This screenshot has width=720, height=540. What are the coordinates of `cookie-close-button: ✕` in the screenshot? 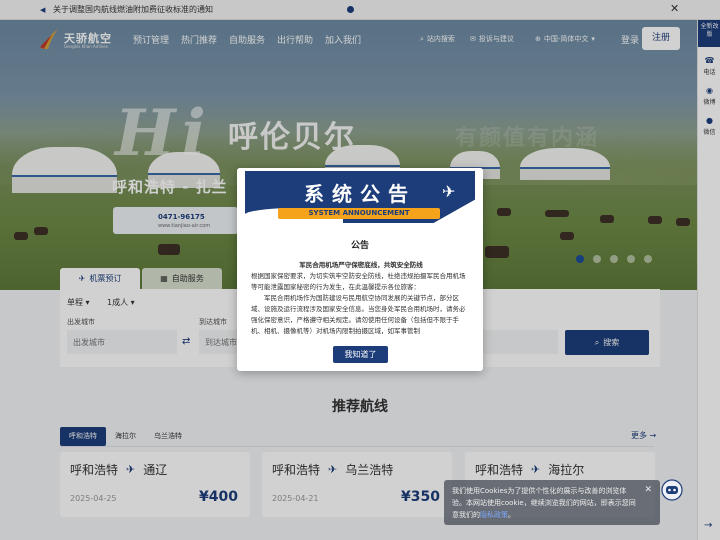 It's located at (648, 490).